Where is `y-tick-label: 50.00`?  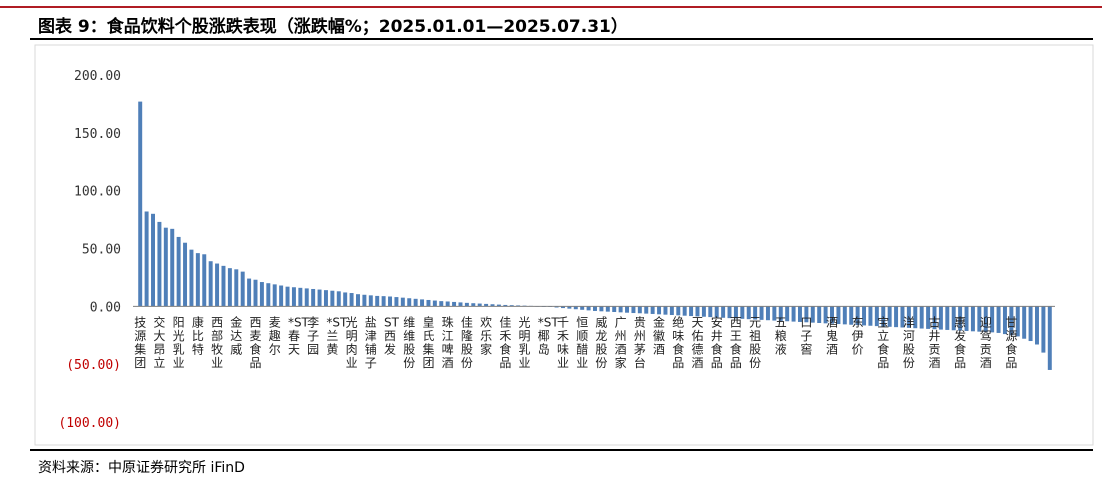 y-tick-label: 50.00 is located at coordinates (101, 250).